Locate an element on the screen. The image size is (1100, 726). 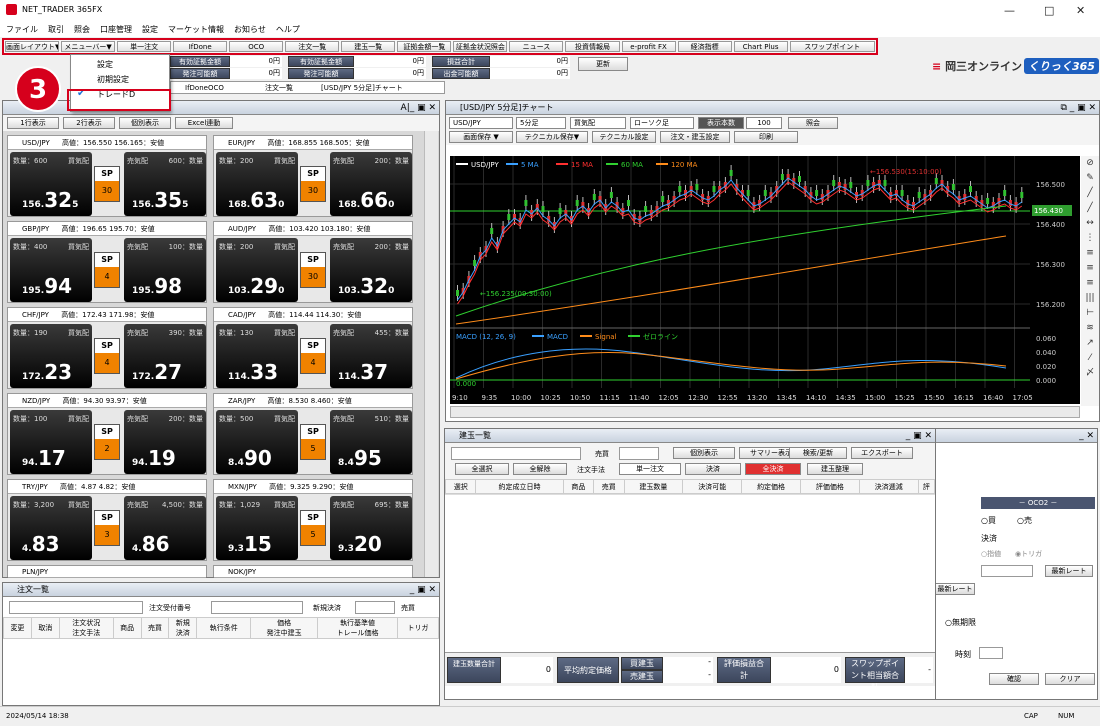
bid-price-box: 数量：600 買気配 156.325 is located at coordinates (51, 184).